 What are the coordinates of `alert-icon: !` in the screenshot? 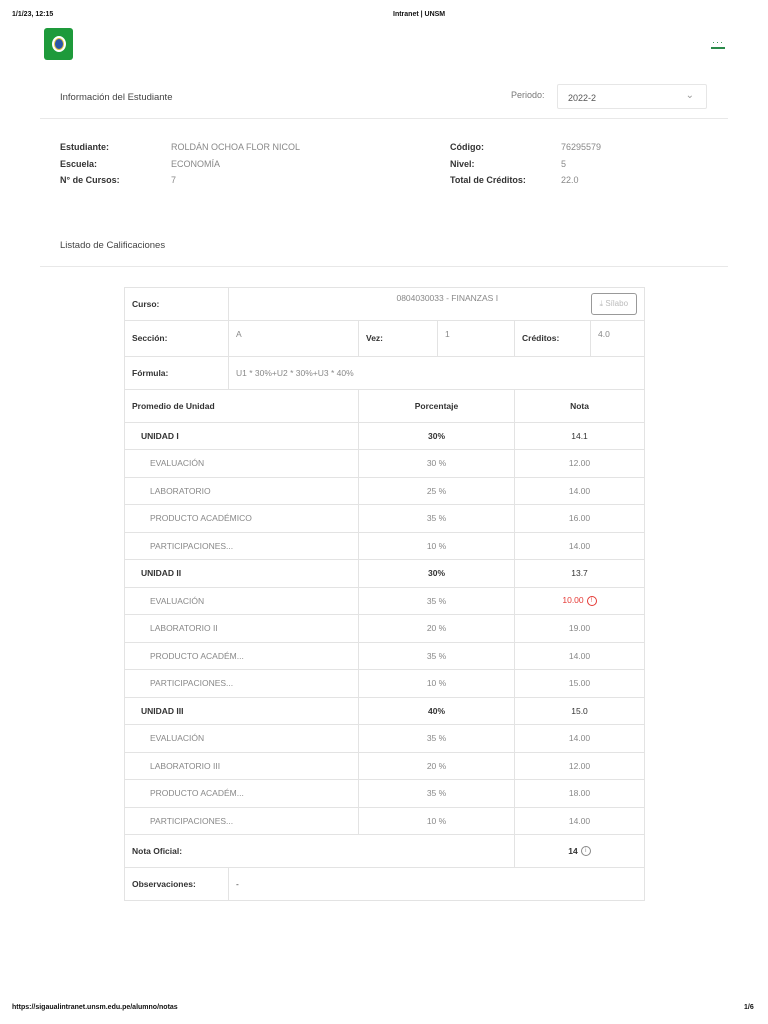 It's located at (591, 601).